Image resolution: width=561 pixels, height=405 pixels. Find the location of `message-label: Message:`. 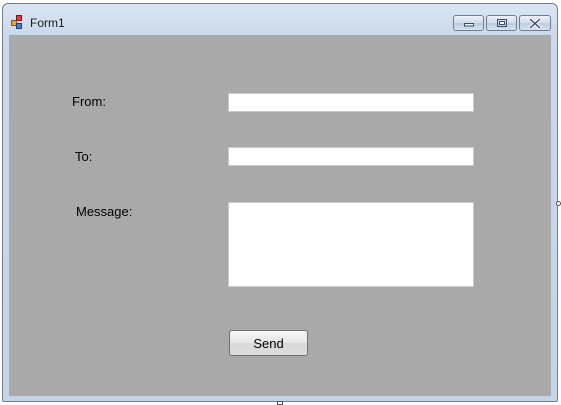

message-label: Message: is located at coordinates (104, 211).